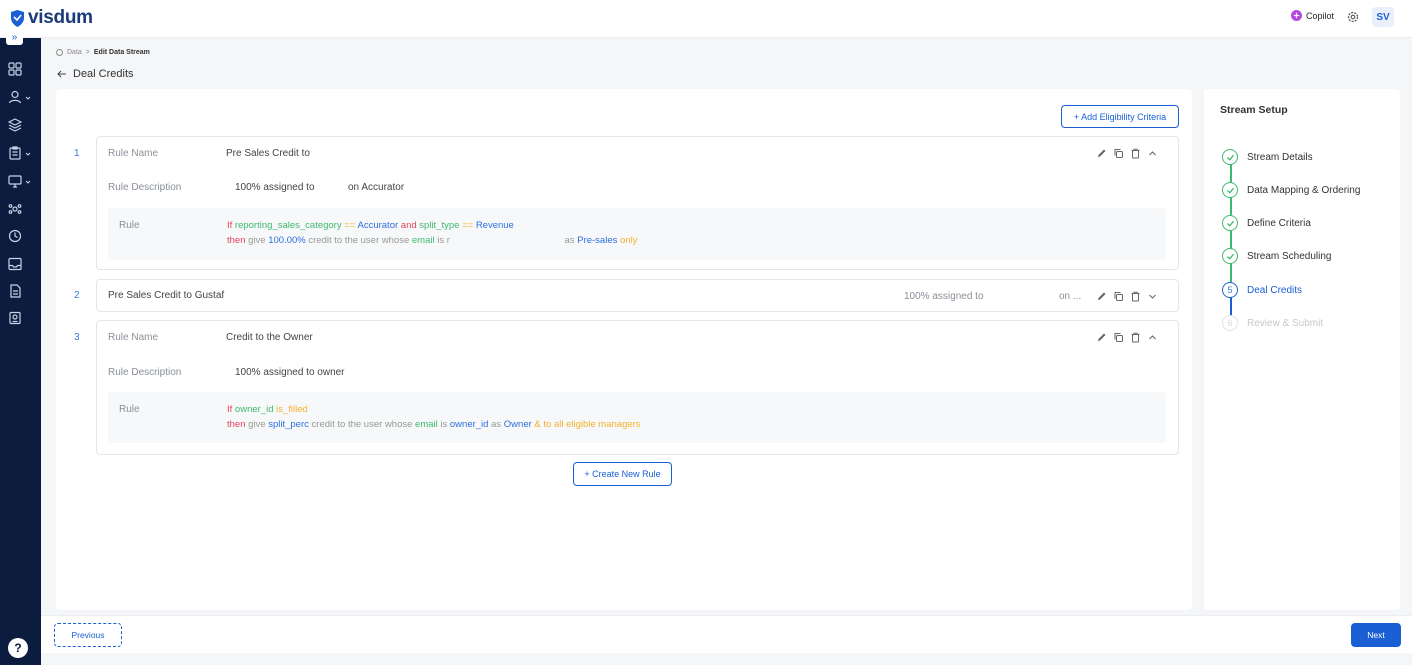 The image size is (1412, 665). I want to click on sparkle-icon, so click(1296, 15).